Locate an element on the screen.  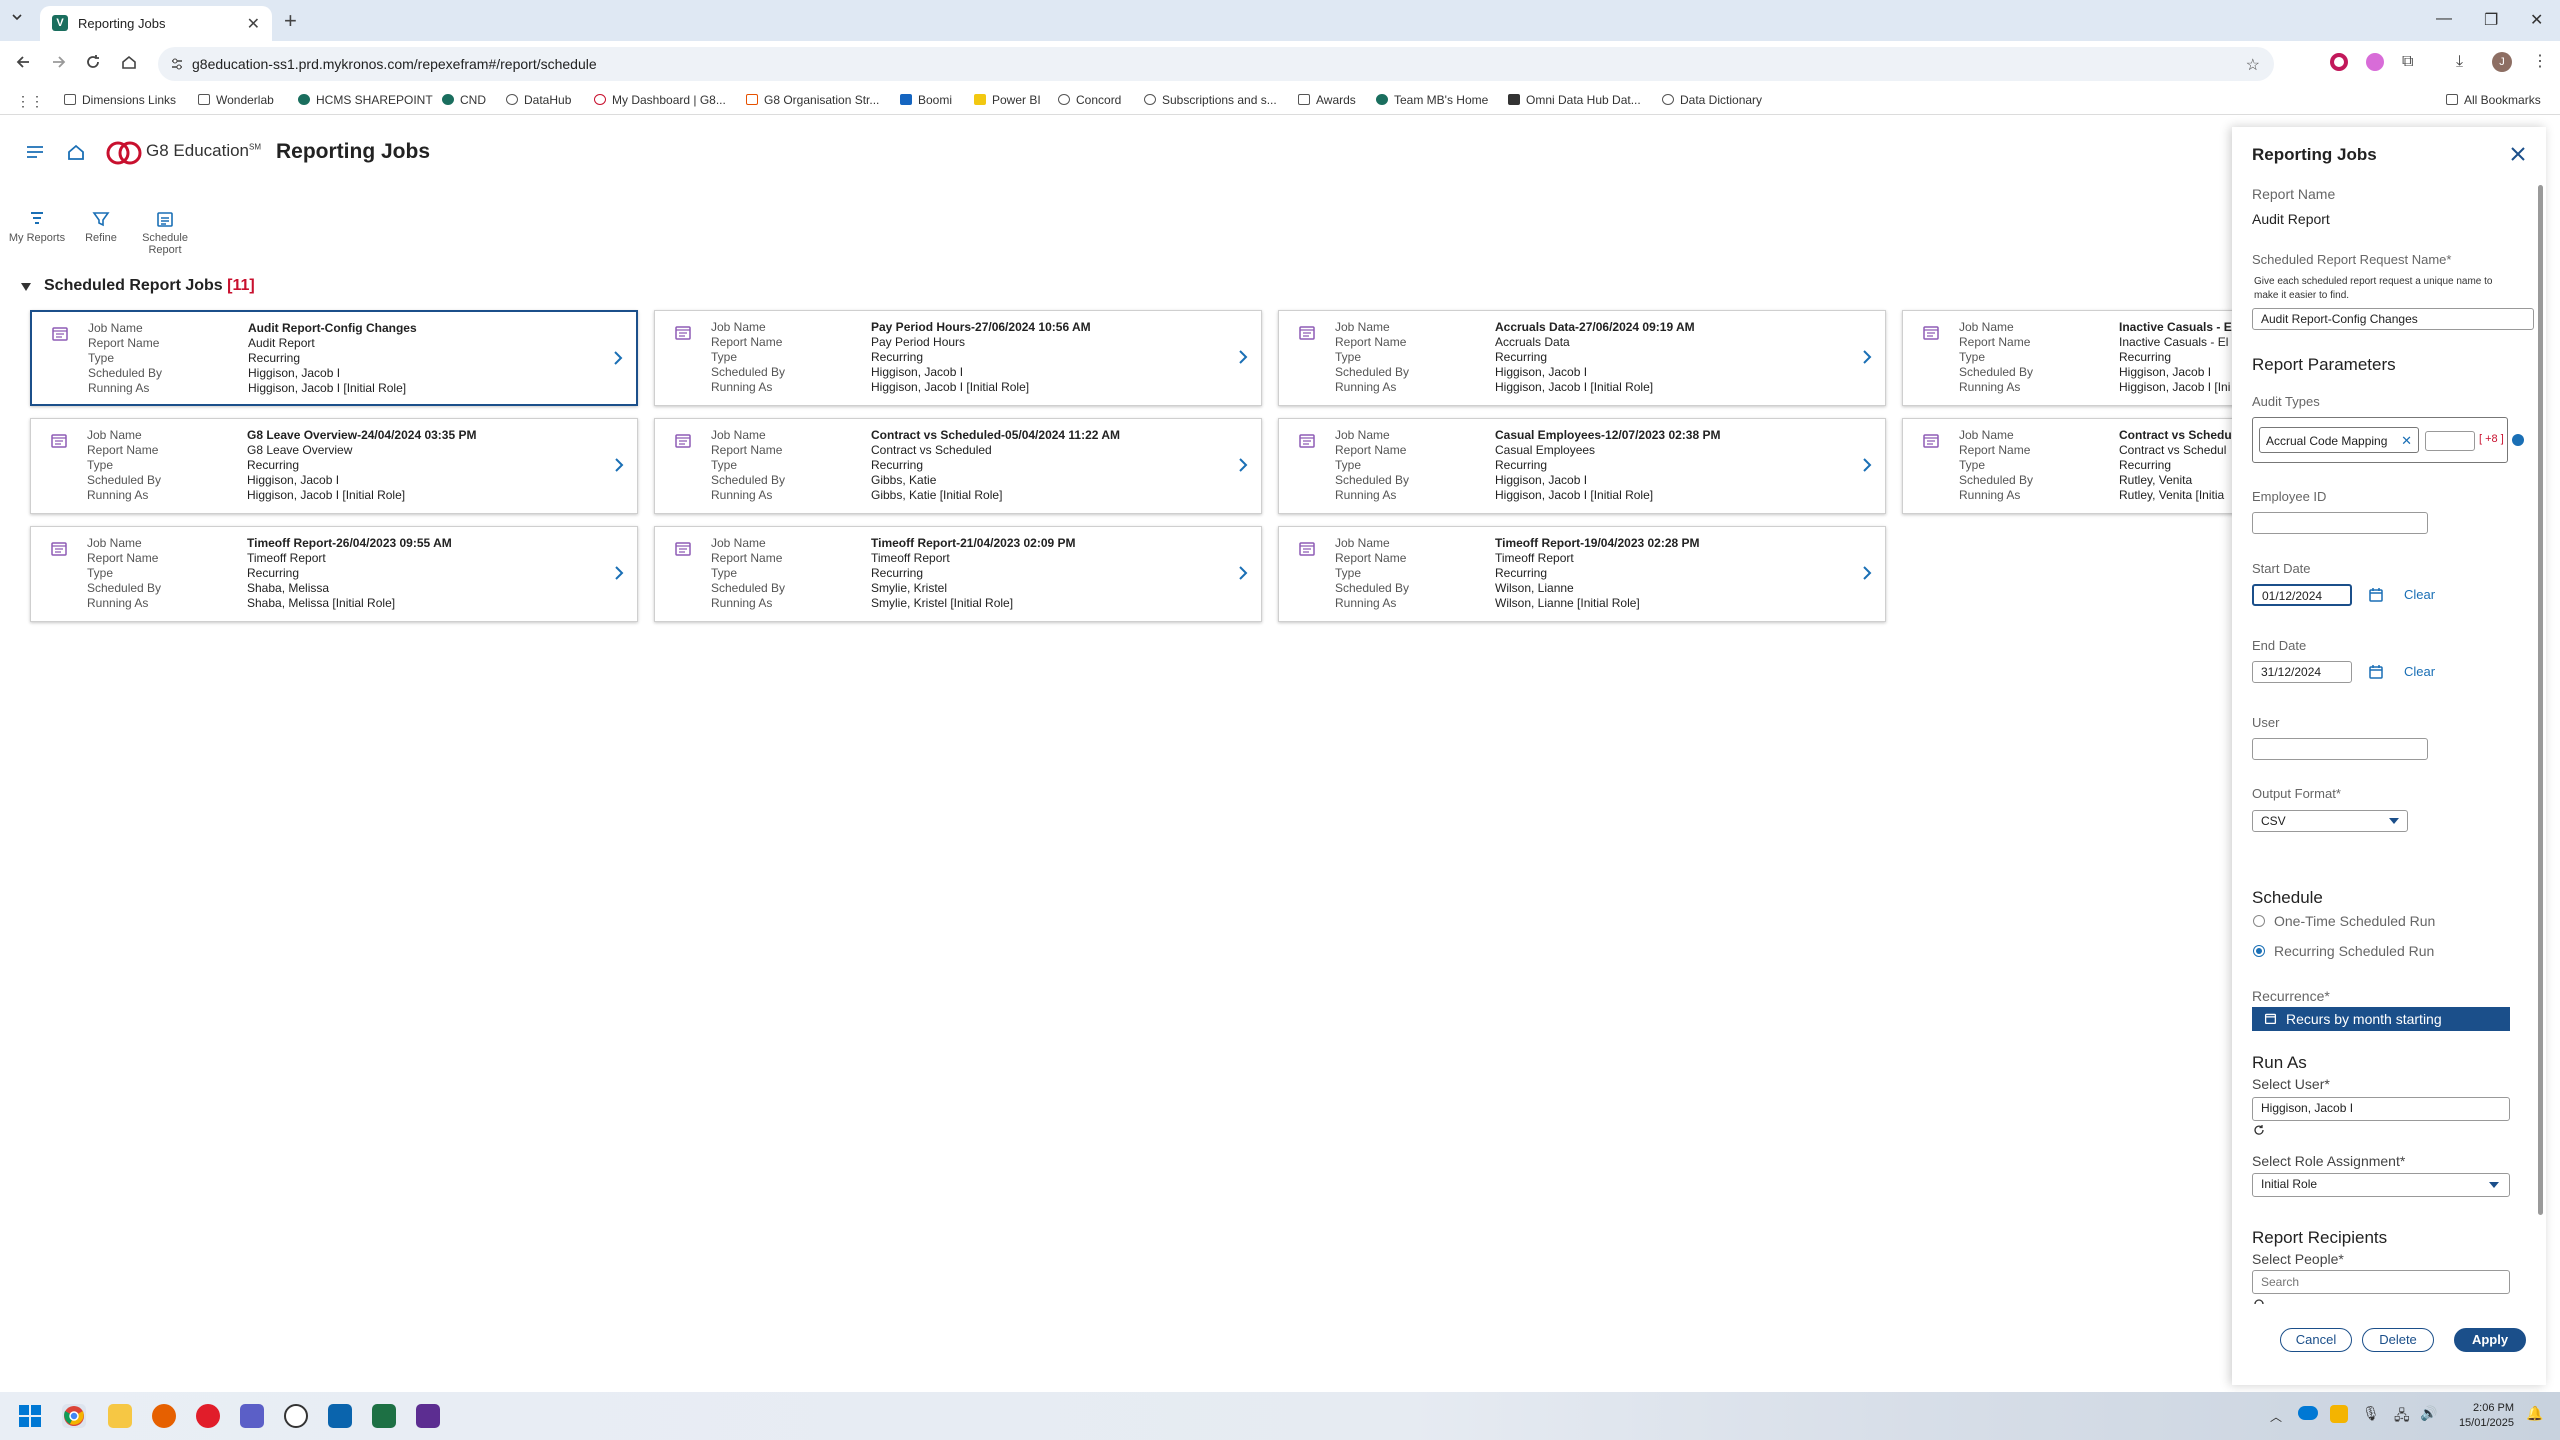
file-explorer-icon is located at coordinates (120, 1416).